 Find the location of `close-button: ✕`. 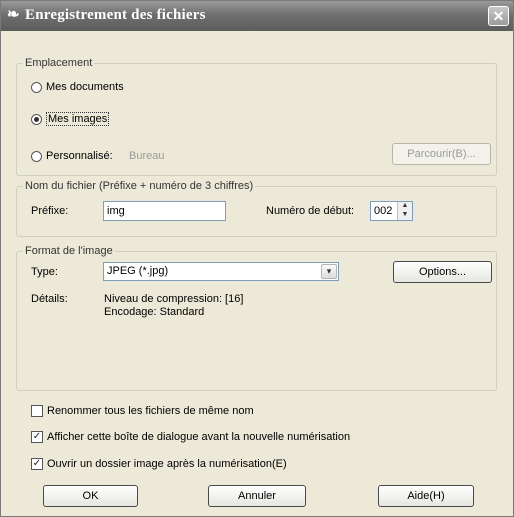

close-button: ✕ is located at coordinates (498, 16).